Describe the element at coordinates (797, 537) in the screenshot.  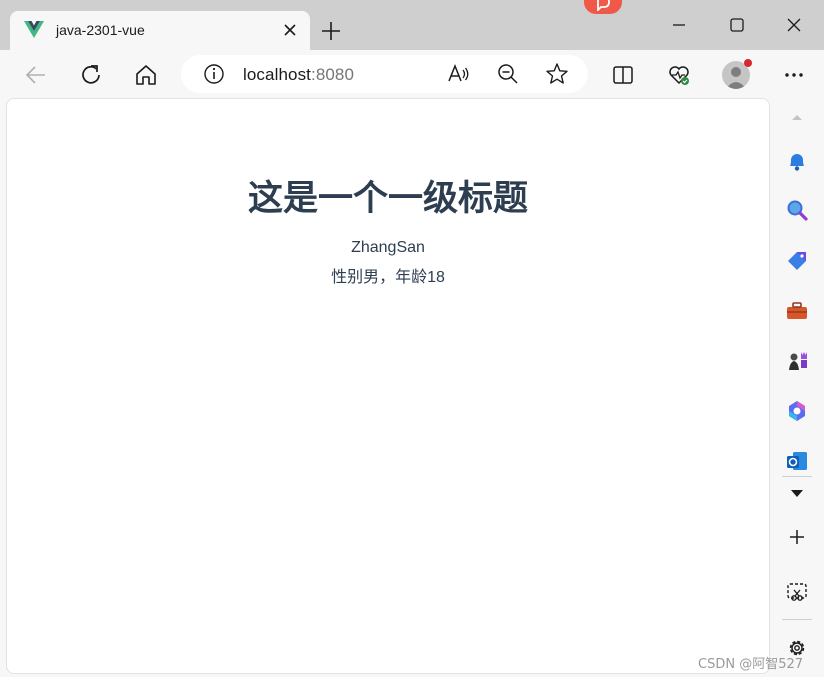
I see `add-icon` at that location.